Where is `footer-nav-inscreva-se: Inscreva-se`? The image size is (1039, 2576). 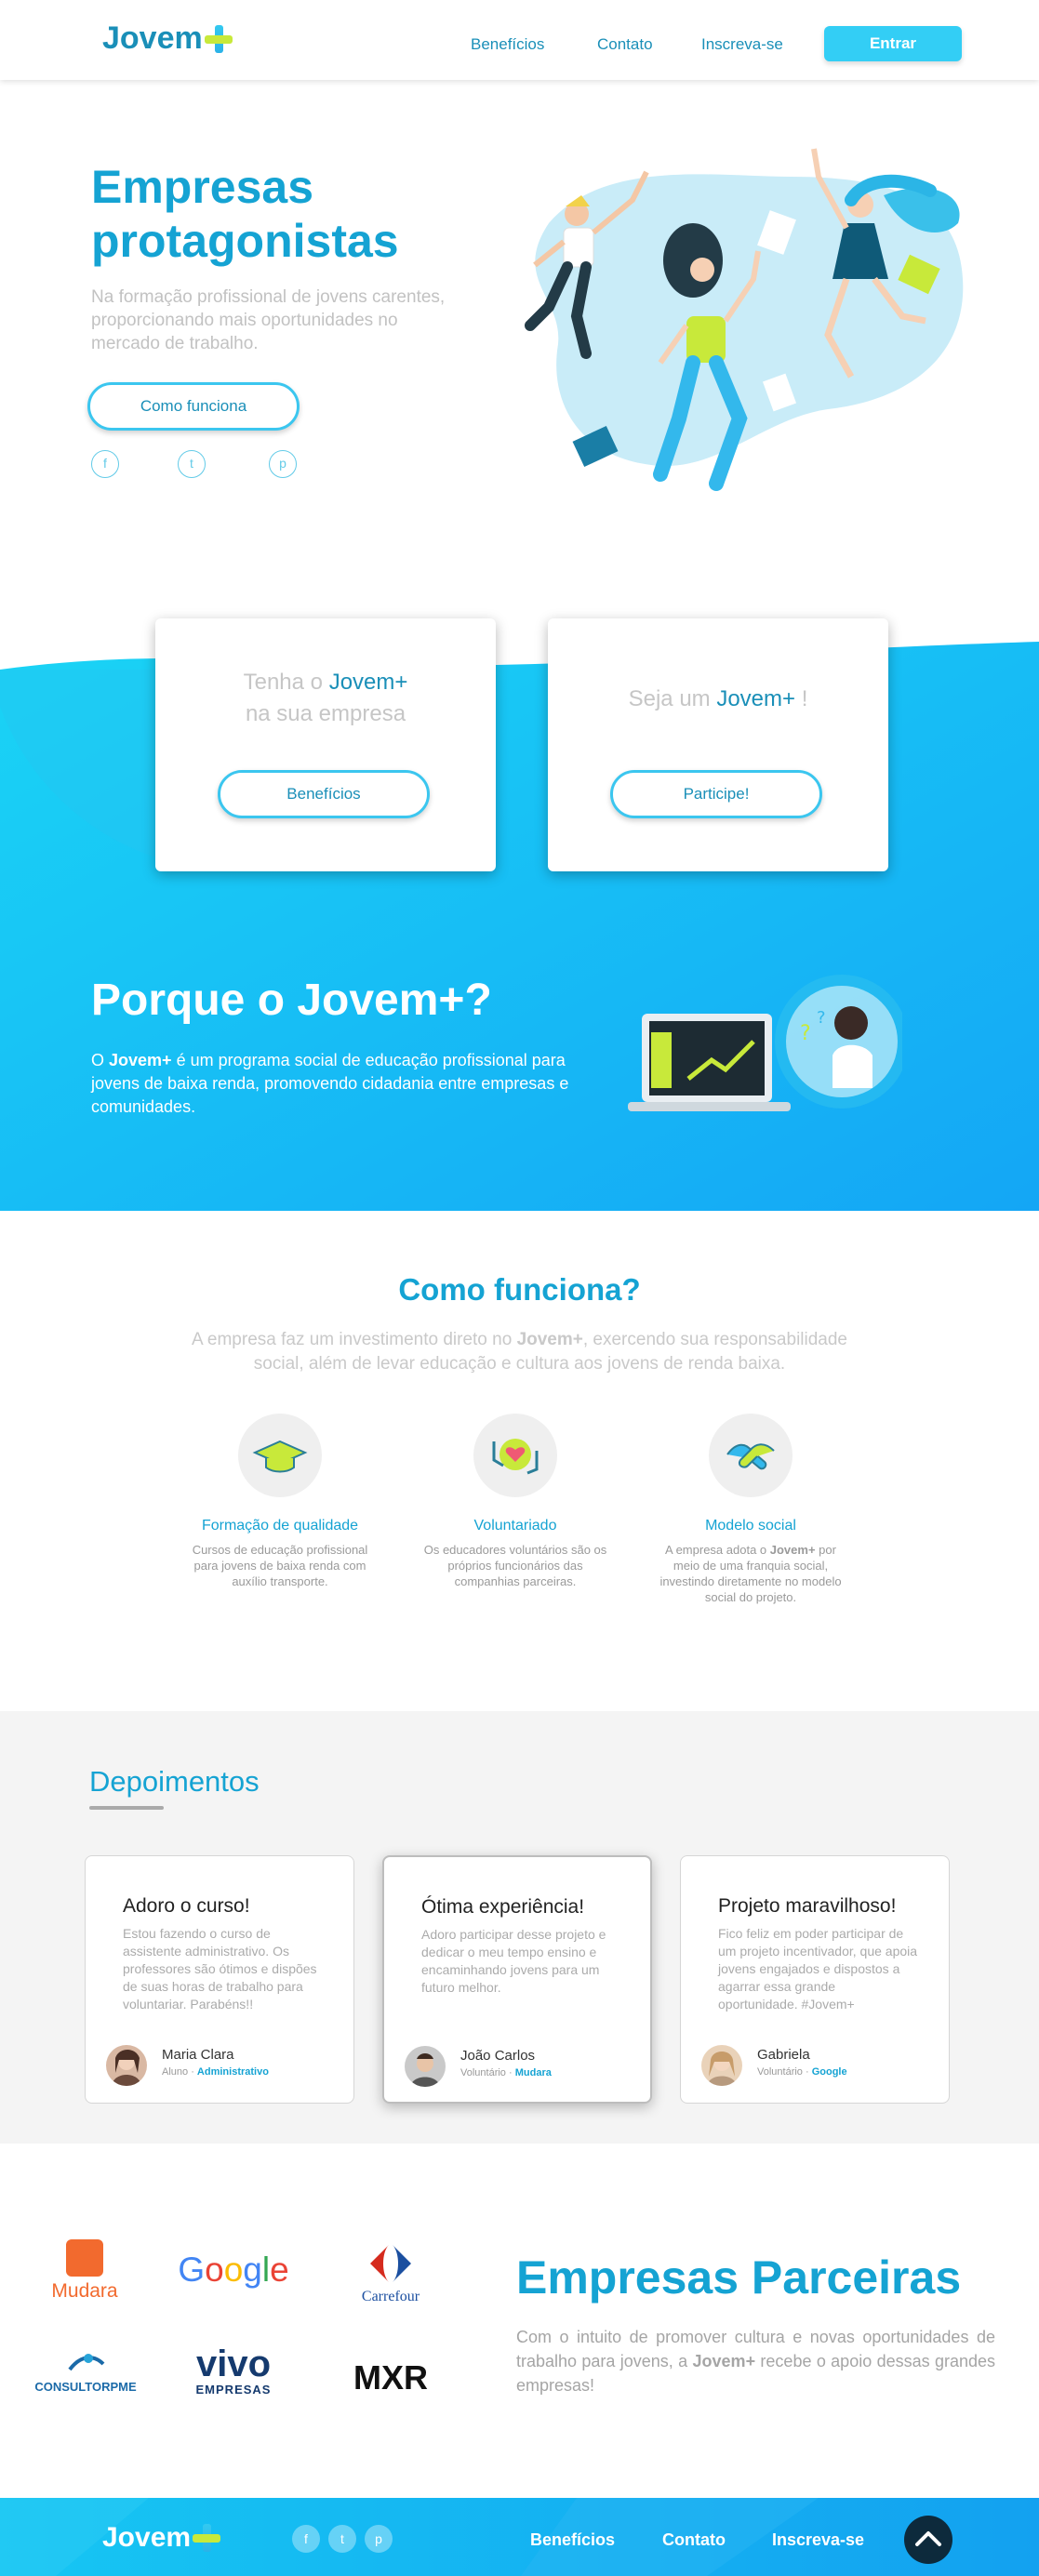 footer-nav-inscreva-se: Inscreva-se is located at coordinates (818, 2540).